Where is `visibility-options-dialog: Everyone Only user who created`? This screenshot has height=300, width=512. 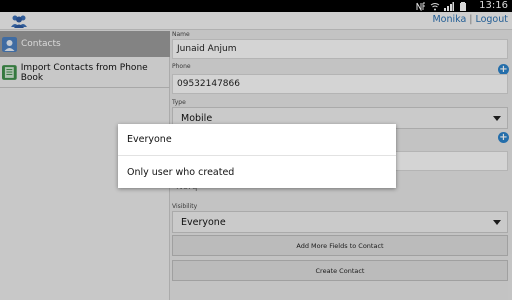
visibility-options-dialog: Everyone Only user who created is located at coordinates (257, 156).